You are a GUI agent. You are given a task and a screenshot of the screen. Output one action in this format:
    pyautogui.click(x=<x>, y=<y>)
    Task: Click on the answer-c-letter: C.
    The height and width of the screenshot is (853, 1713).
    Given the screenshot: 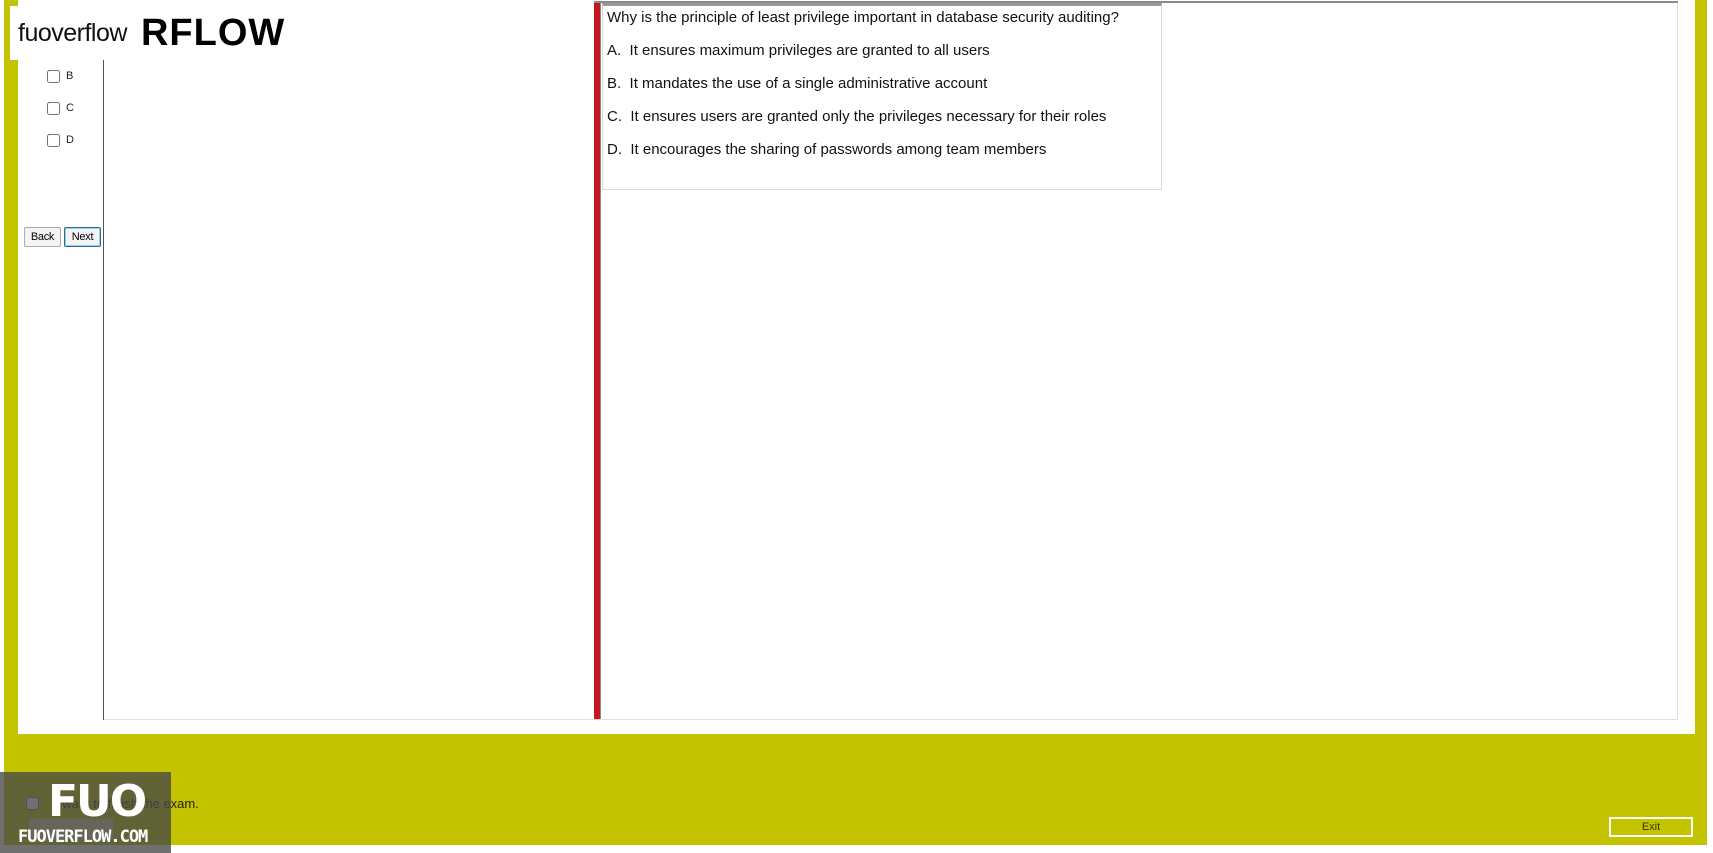 What is the action you would take?
    pyautogui.click(x=614, y=116)
    